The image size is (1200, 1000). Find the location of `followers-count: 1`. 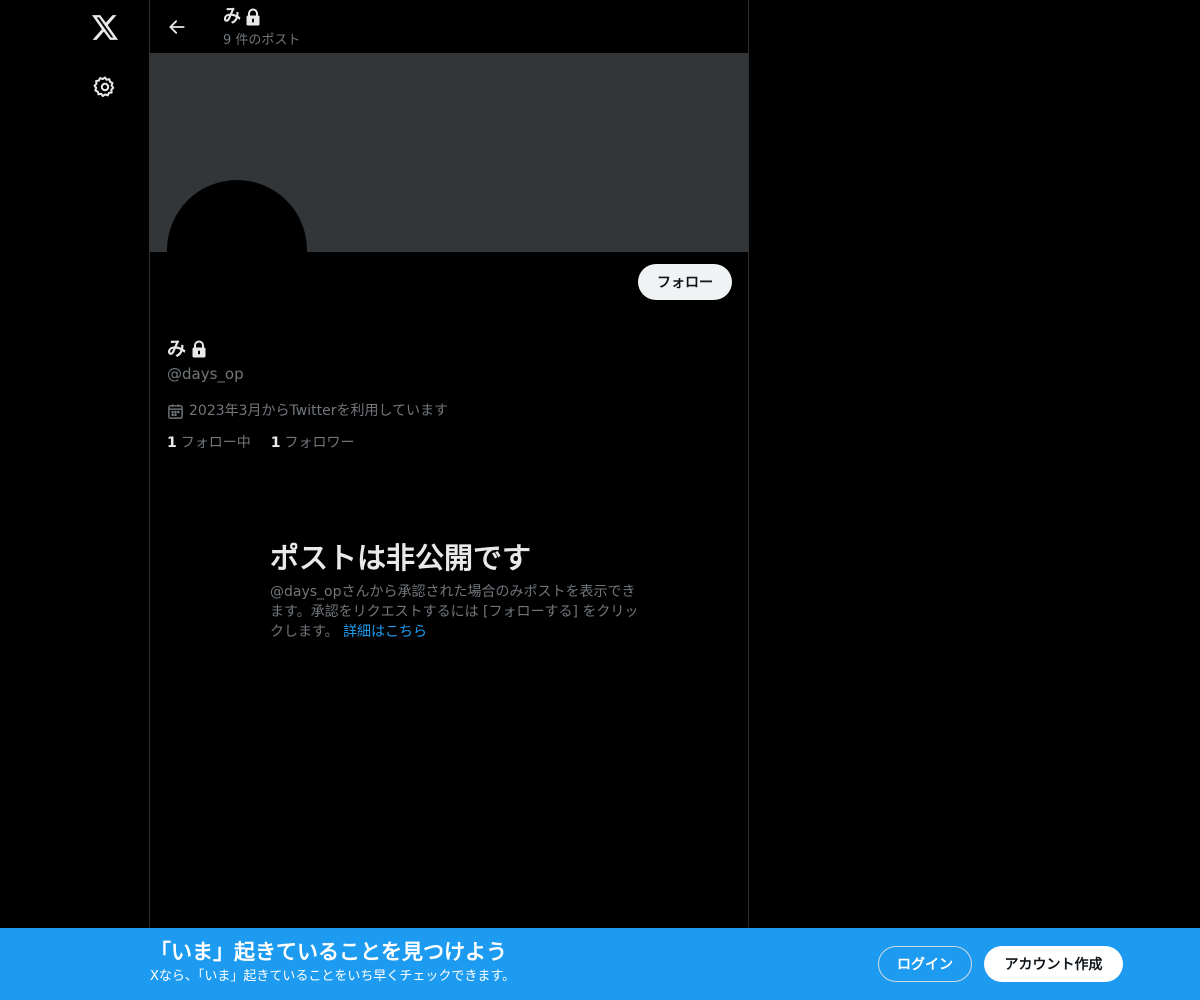

followers-count: 1 is located at coordinates (275, 443).